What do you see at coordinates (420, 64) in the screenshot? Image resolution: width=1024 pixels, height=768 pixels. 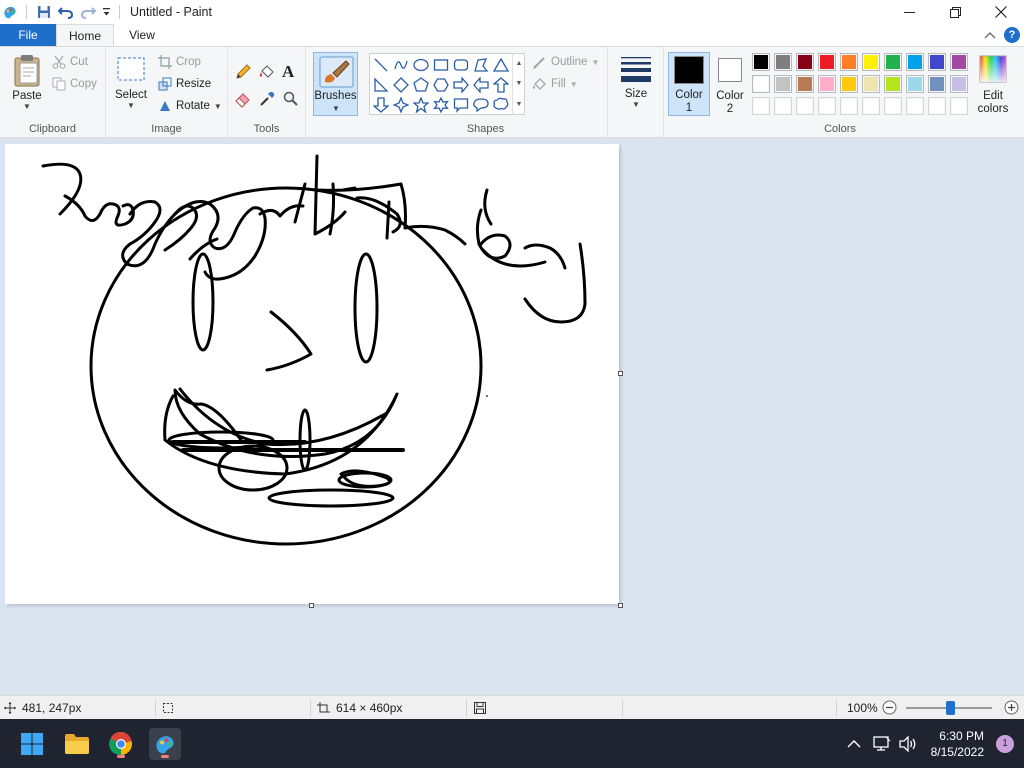 I see `oval-shape` at bounding box center [420, 64].